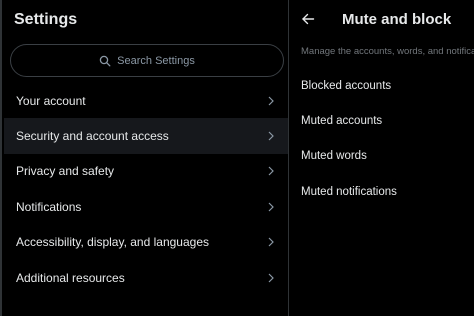  Describe the element at coordinates (46, 19) in the screenshot. I see `settings-title: Settings` at that location.